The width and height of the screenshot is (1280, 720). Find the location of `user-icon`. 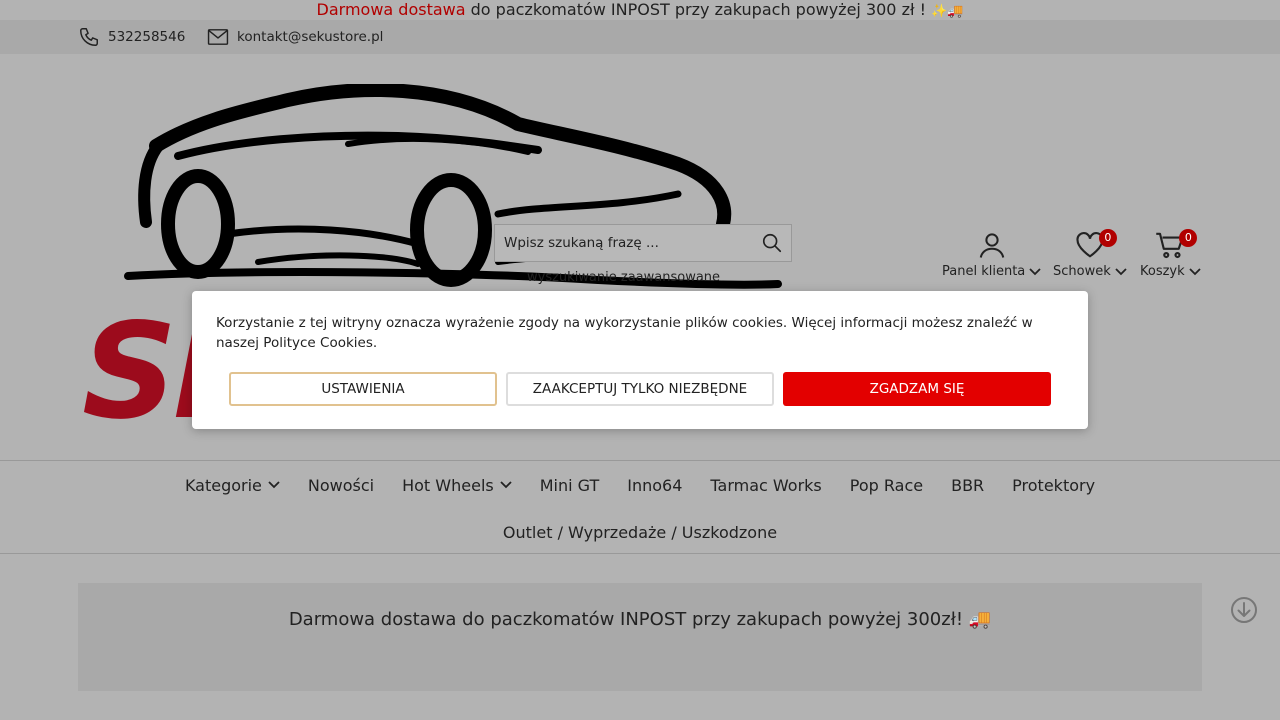

user-icon is located at coordinates (991, 245).